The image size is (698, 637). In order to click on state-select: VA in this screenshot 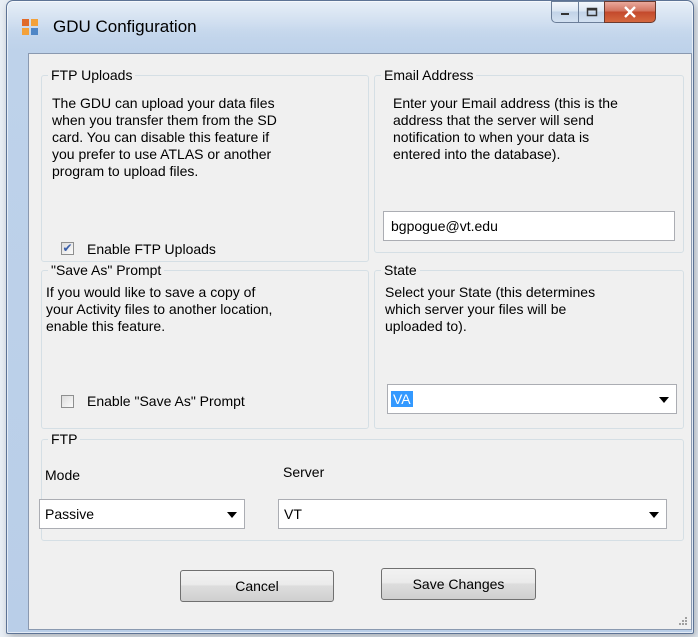, I will do `click(532, 399)`.